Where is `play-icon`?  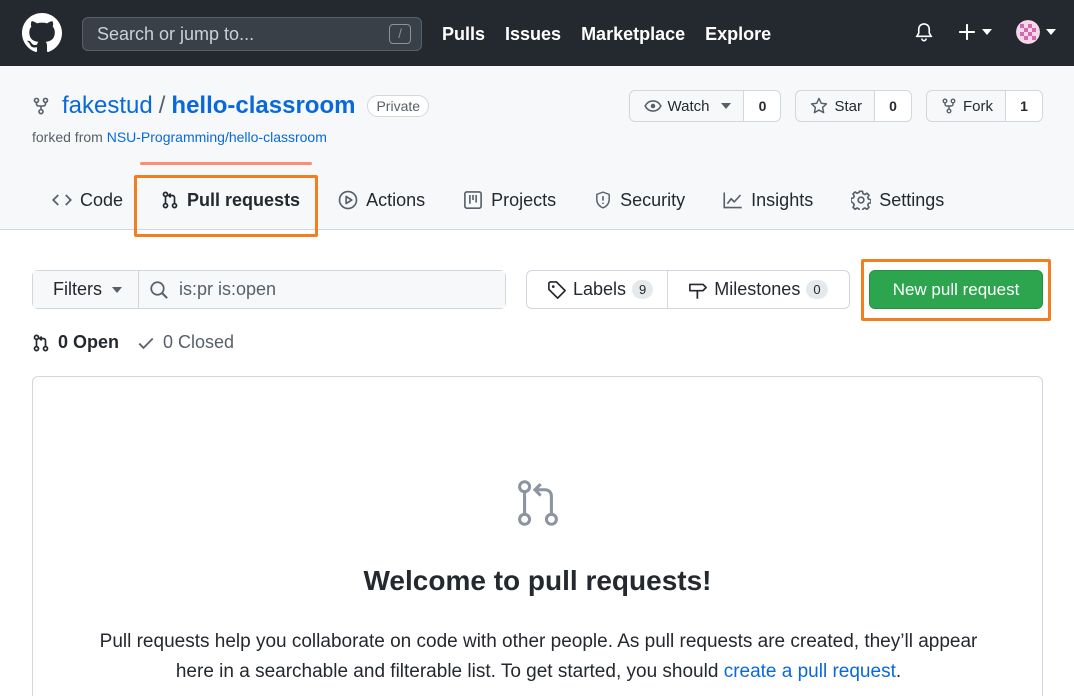 play-icon is located at coordinates (348, 200).